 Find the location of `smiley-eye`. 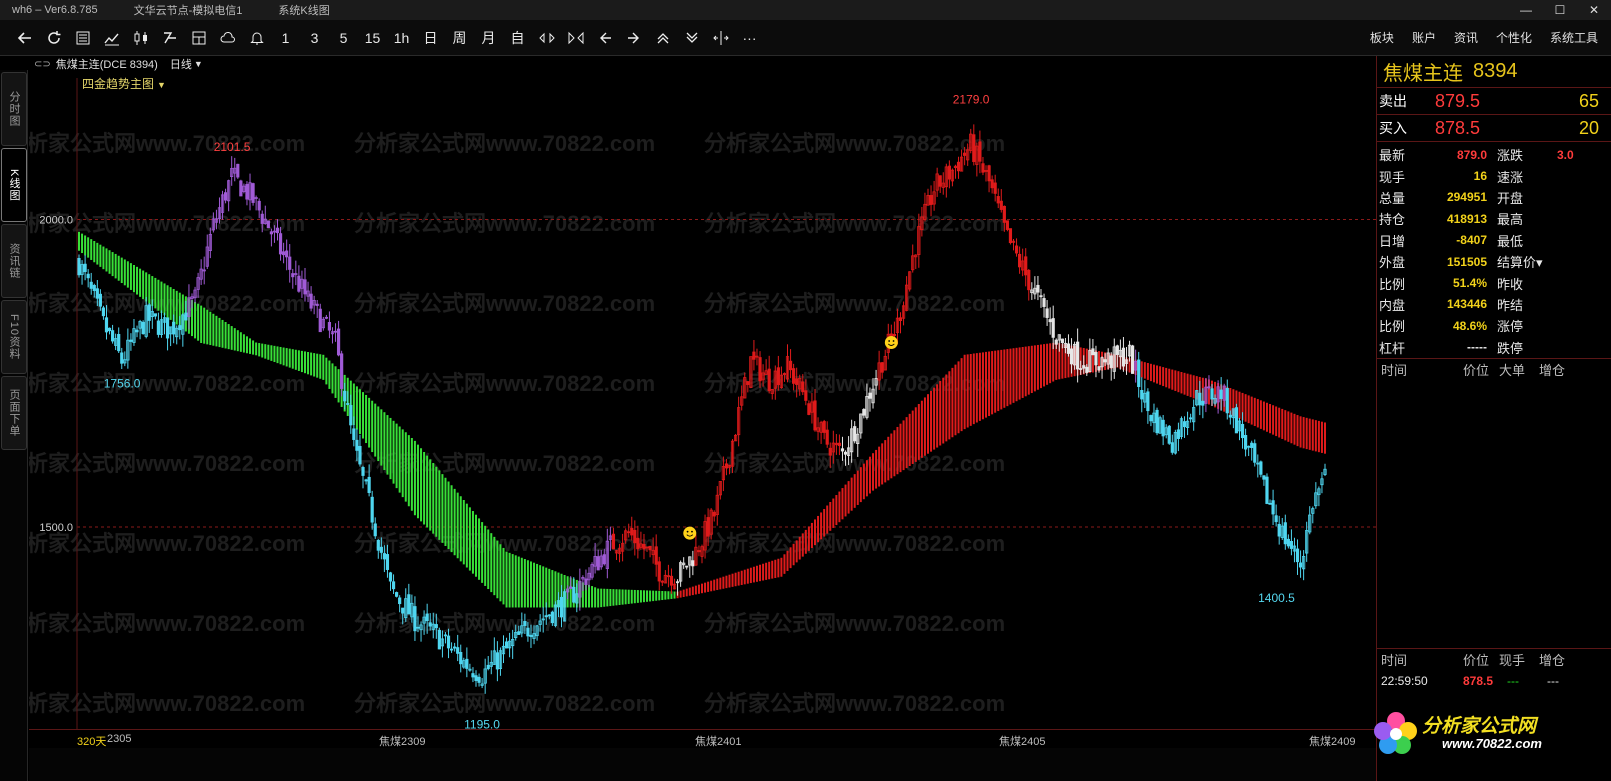

smiley-eye is located at coordinates (889, 341).